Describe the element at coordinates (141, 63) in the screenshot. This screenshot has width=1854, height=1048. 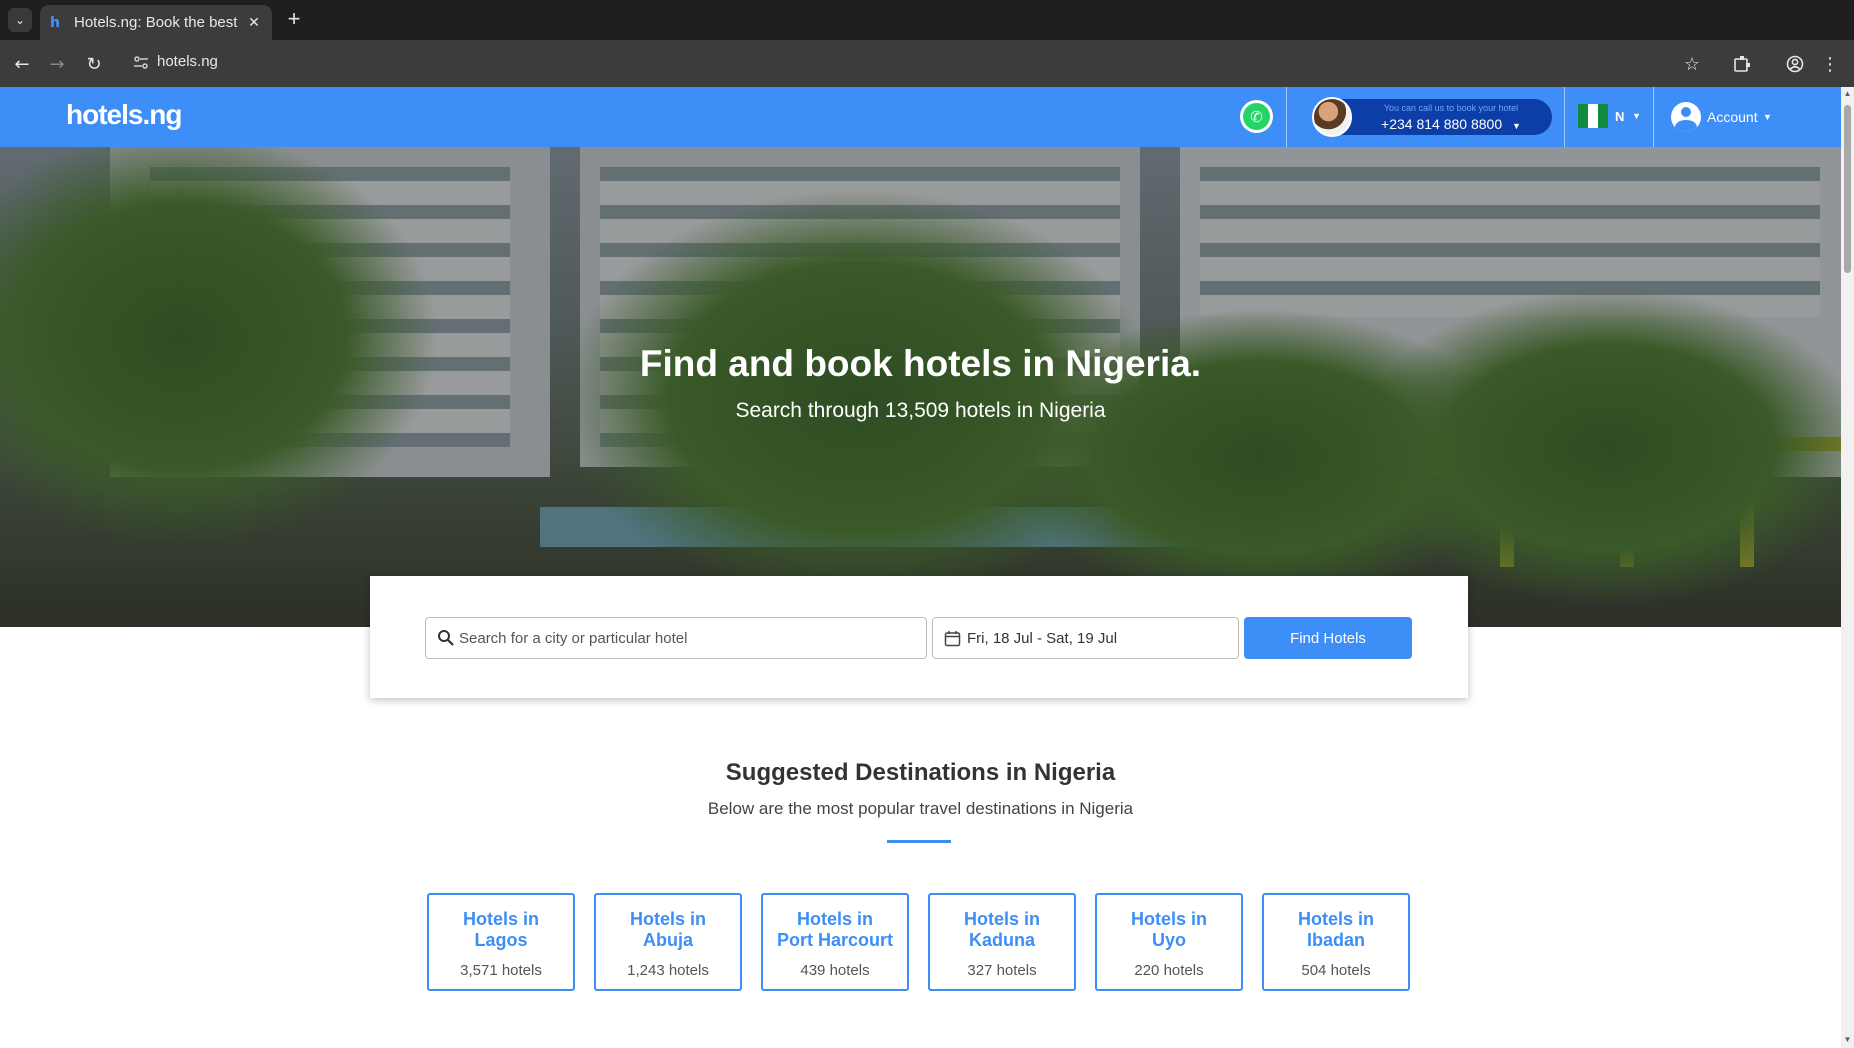
I see `site-info-icon` at that location.